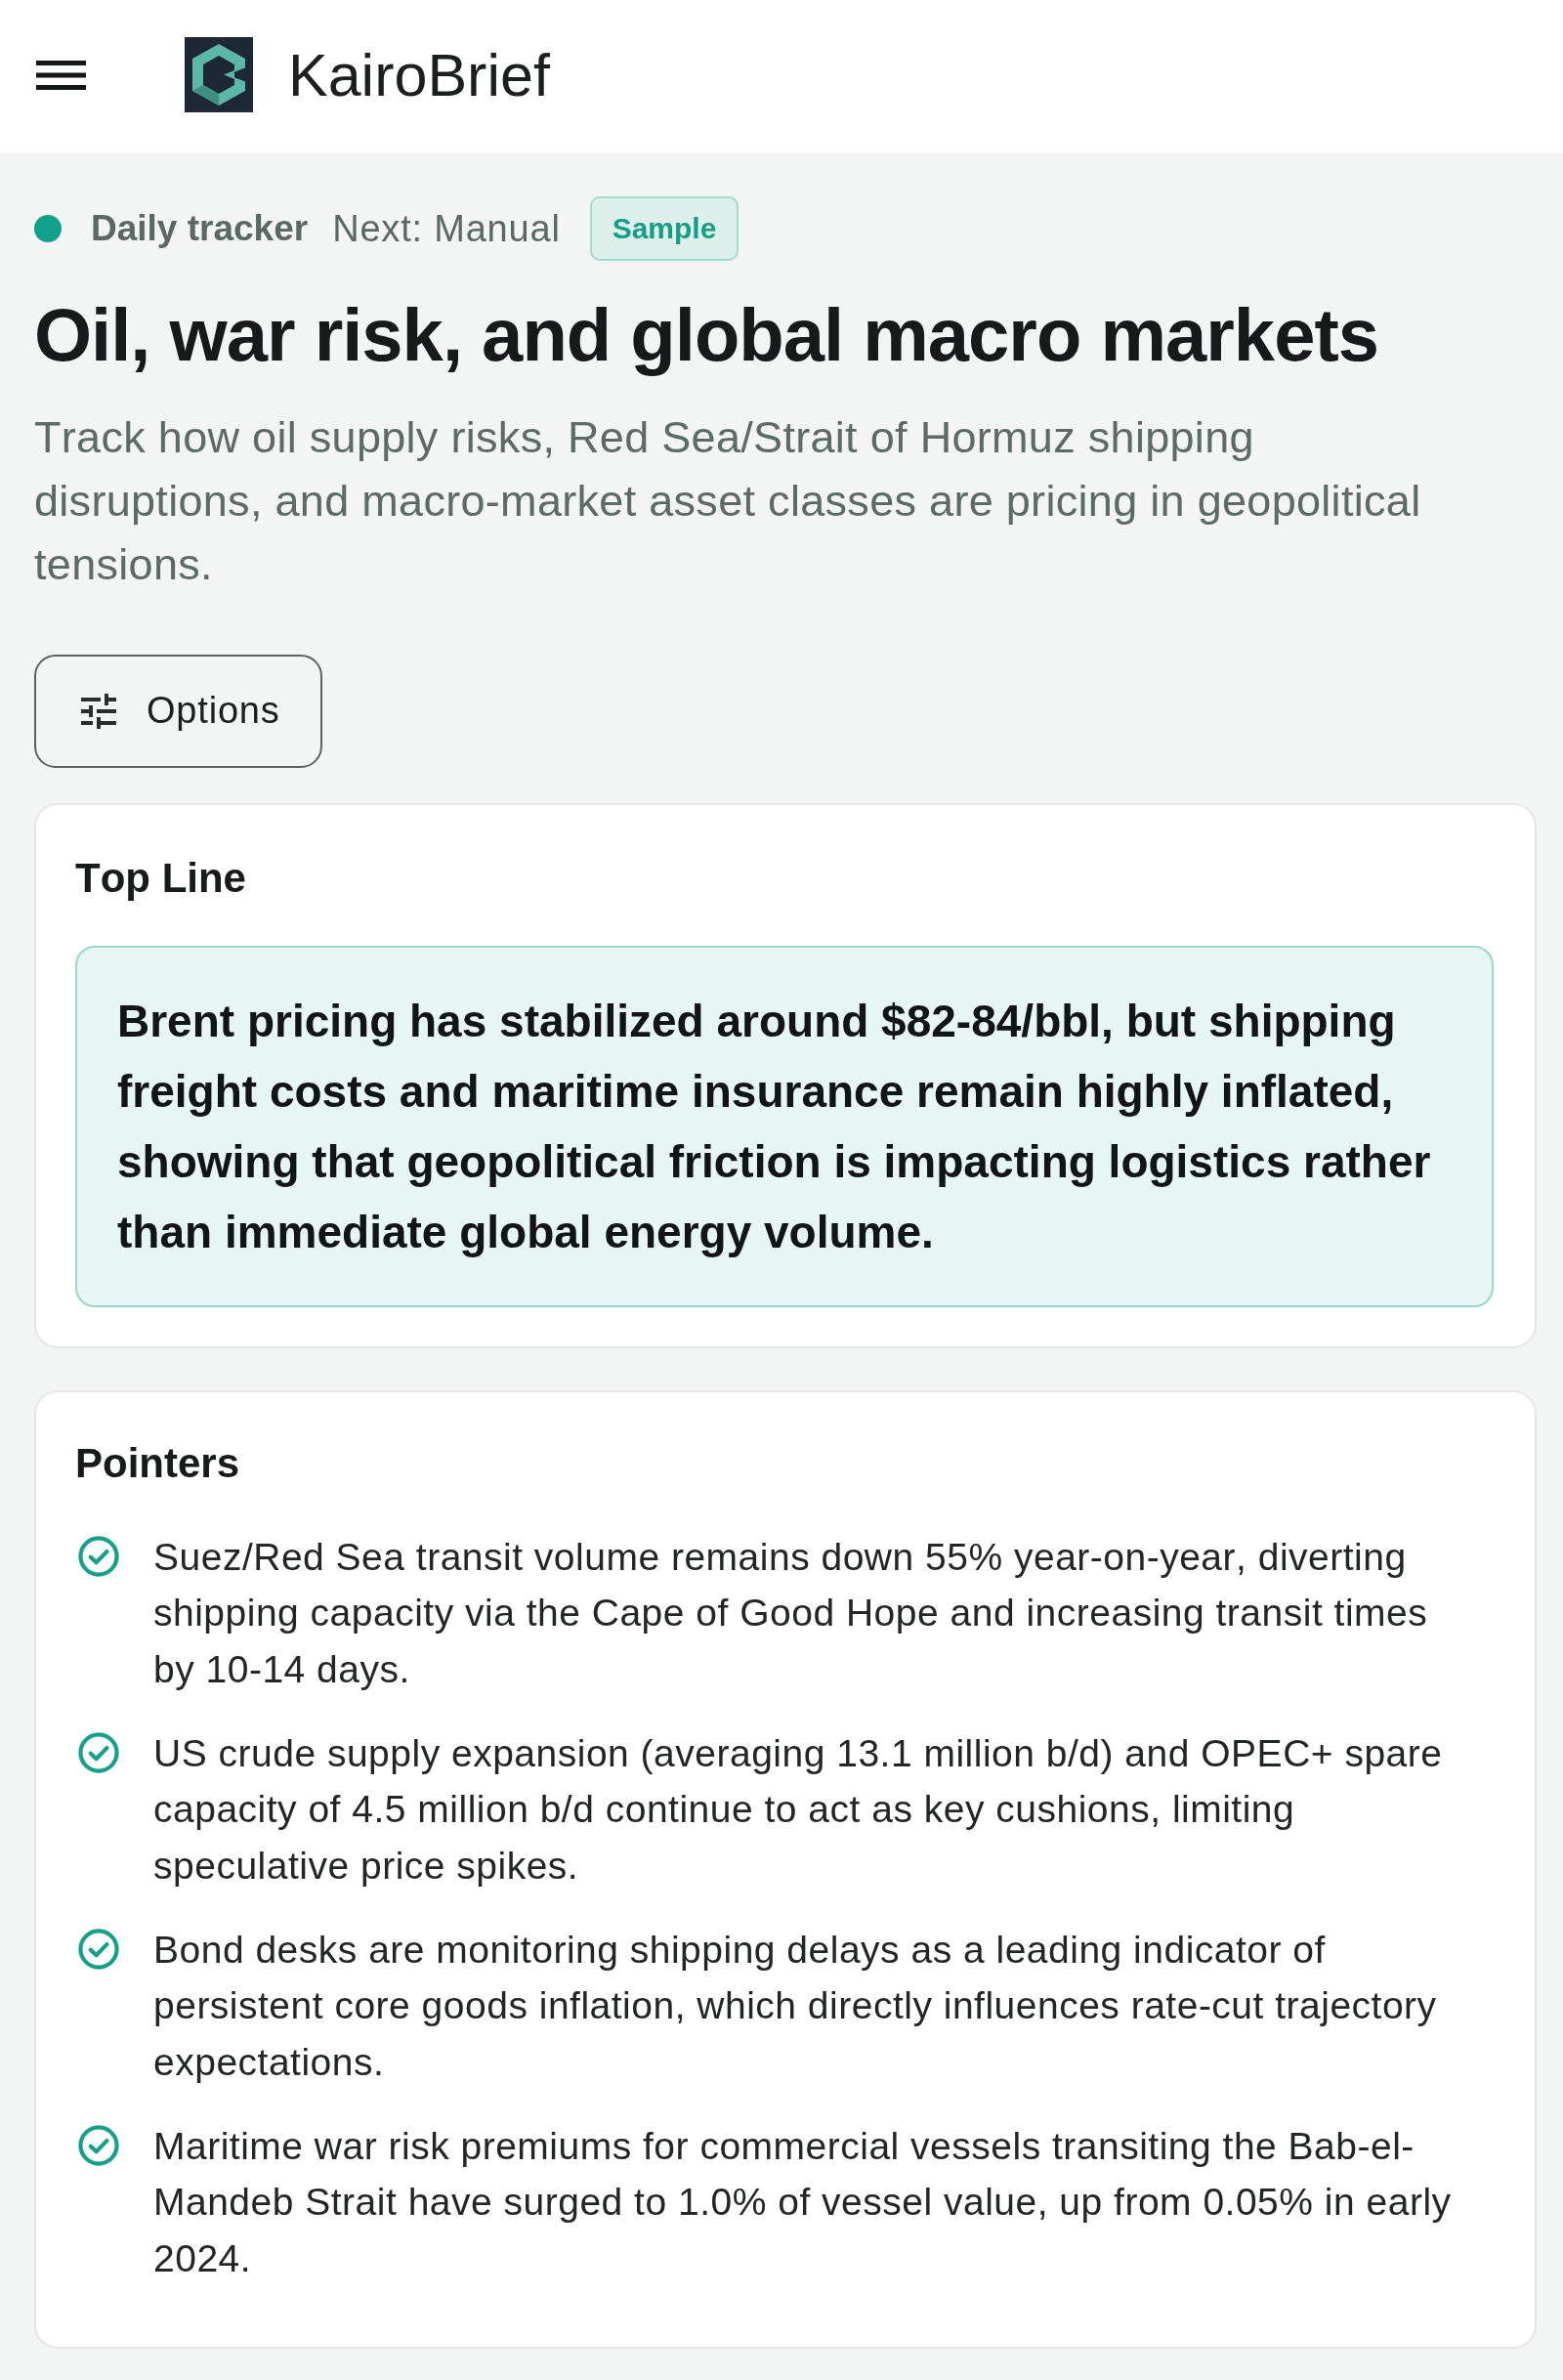 Image resolution: width=1563 pixels, height=2380 pixels. I want to click on pointer-text: US crude supply expansion (averaging 13.1 million b/d) and OPEC+ spare capacity of 4.5 million b/d continue to act as key cushions, limiting speculative price spikes., so click(799, 1809).